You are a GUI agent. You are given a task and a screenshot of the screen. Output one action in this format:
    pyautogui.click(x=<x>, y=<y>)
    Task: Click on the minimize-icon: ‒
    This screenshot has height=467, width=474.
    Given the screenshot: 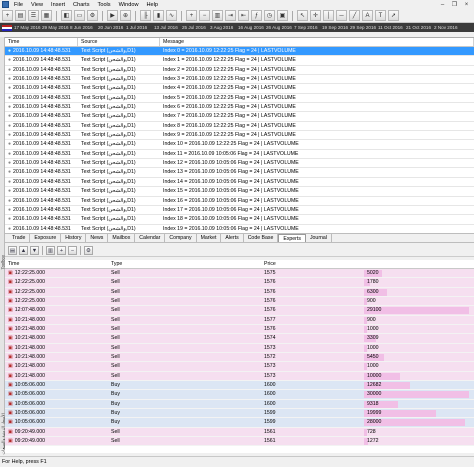 What is the action you would take?
    pyautogui.click(x=442, y=4)
    